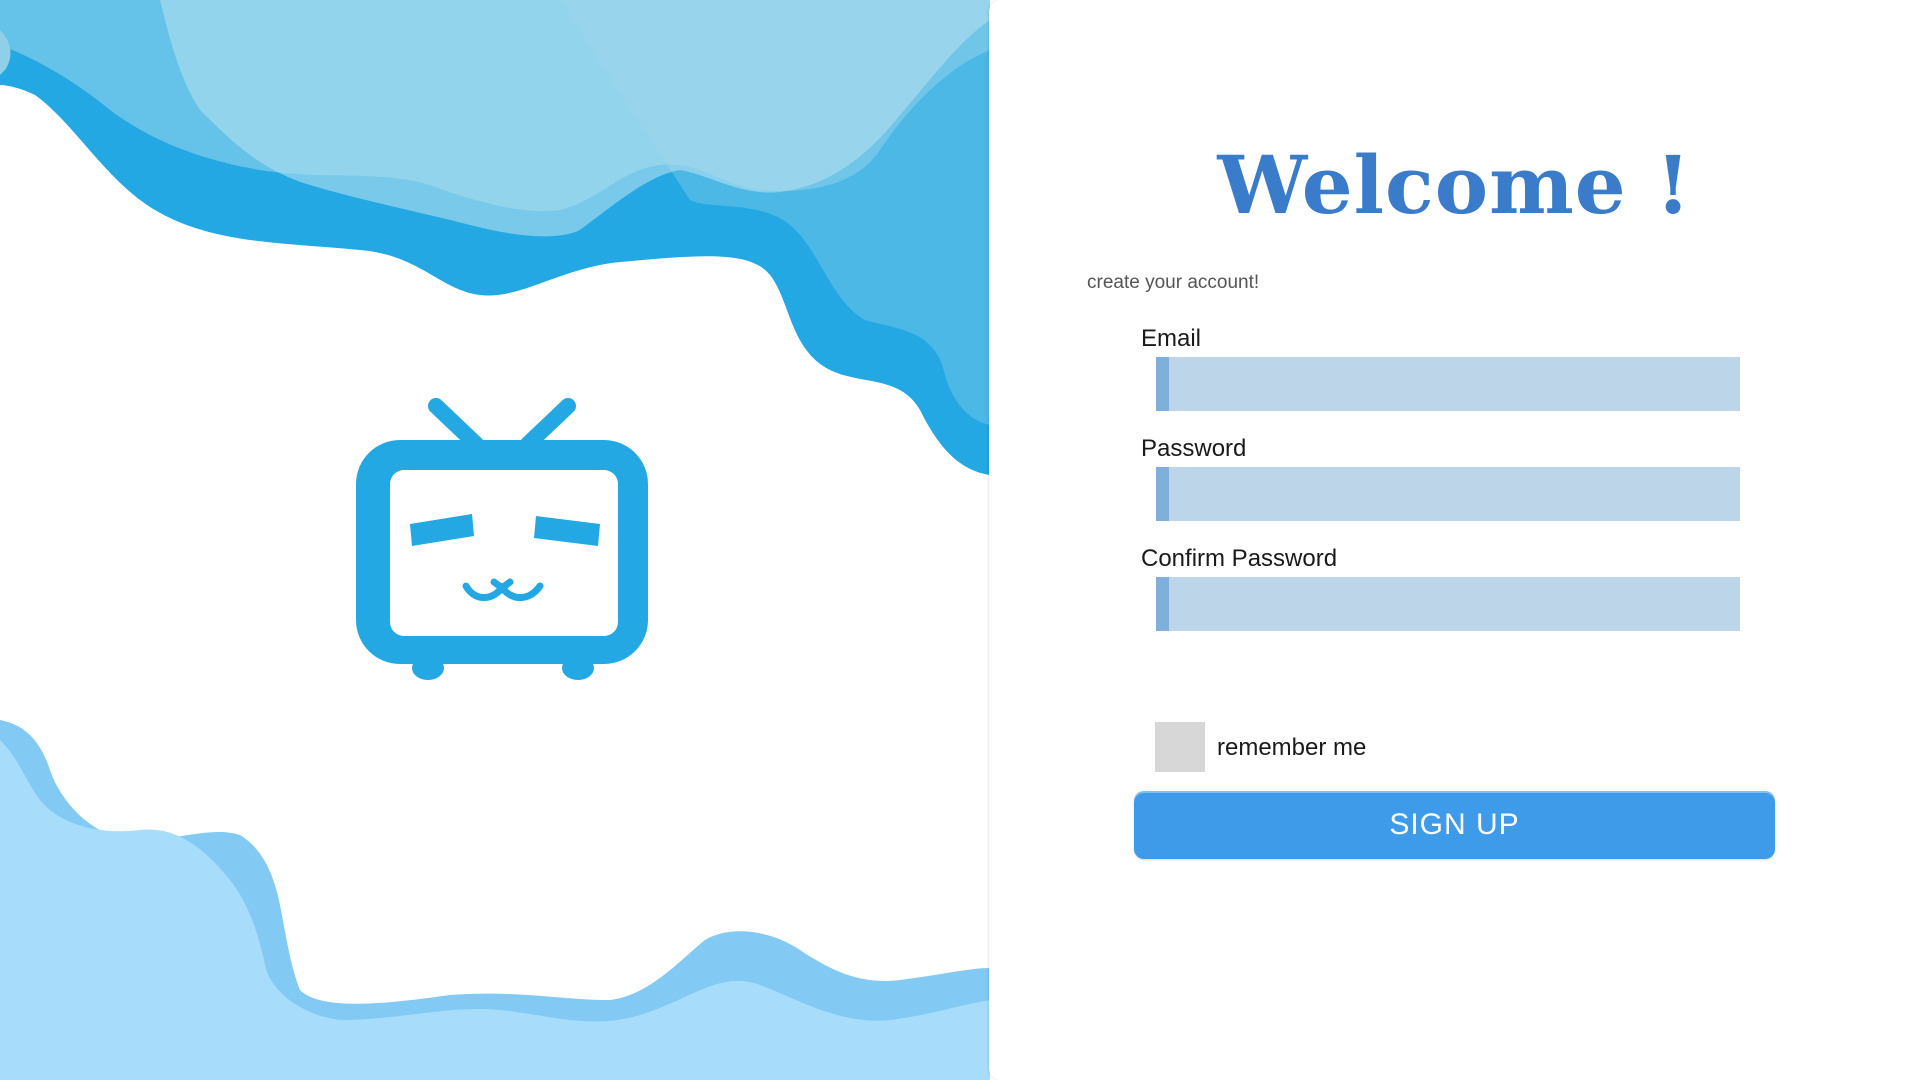 The height and width of the screenshot is (1080, 1920). I want to click on bilibili-tv-icon, so click(502, 539).